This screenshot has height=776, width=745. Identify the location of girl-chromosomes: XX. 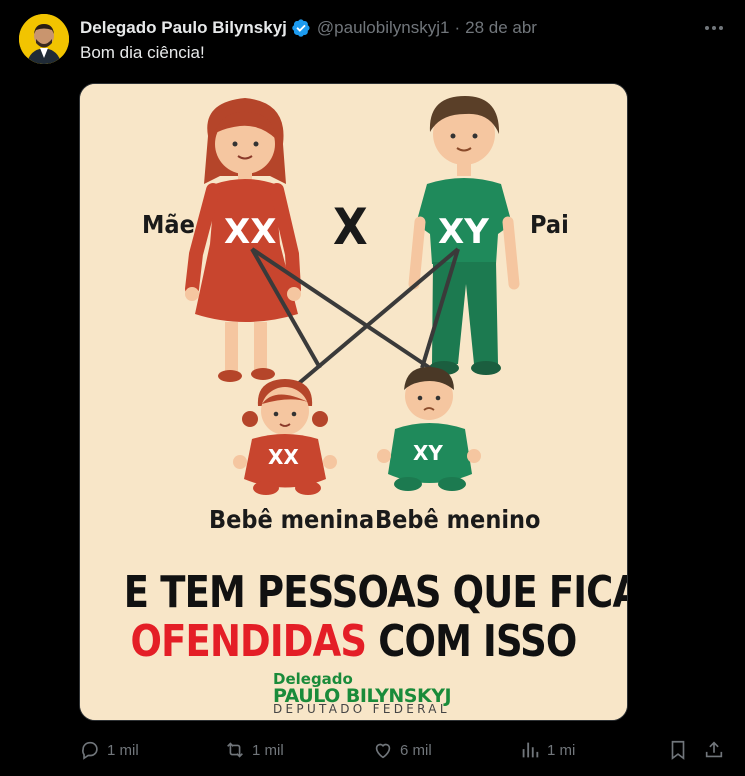
(283, 457).